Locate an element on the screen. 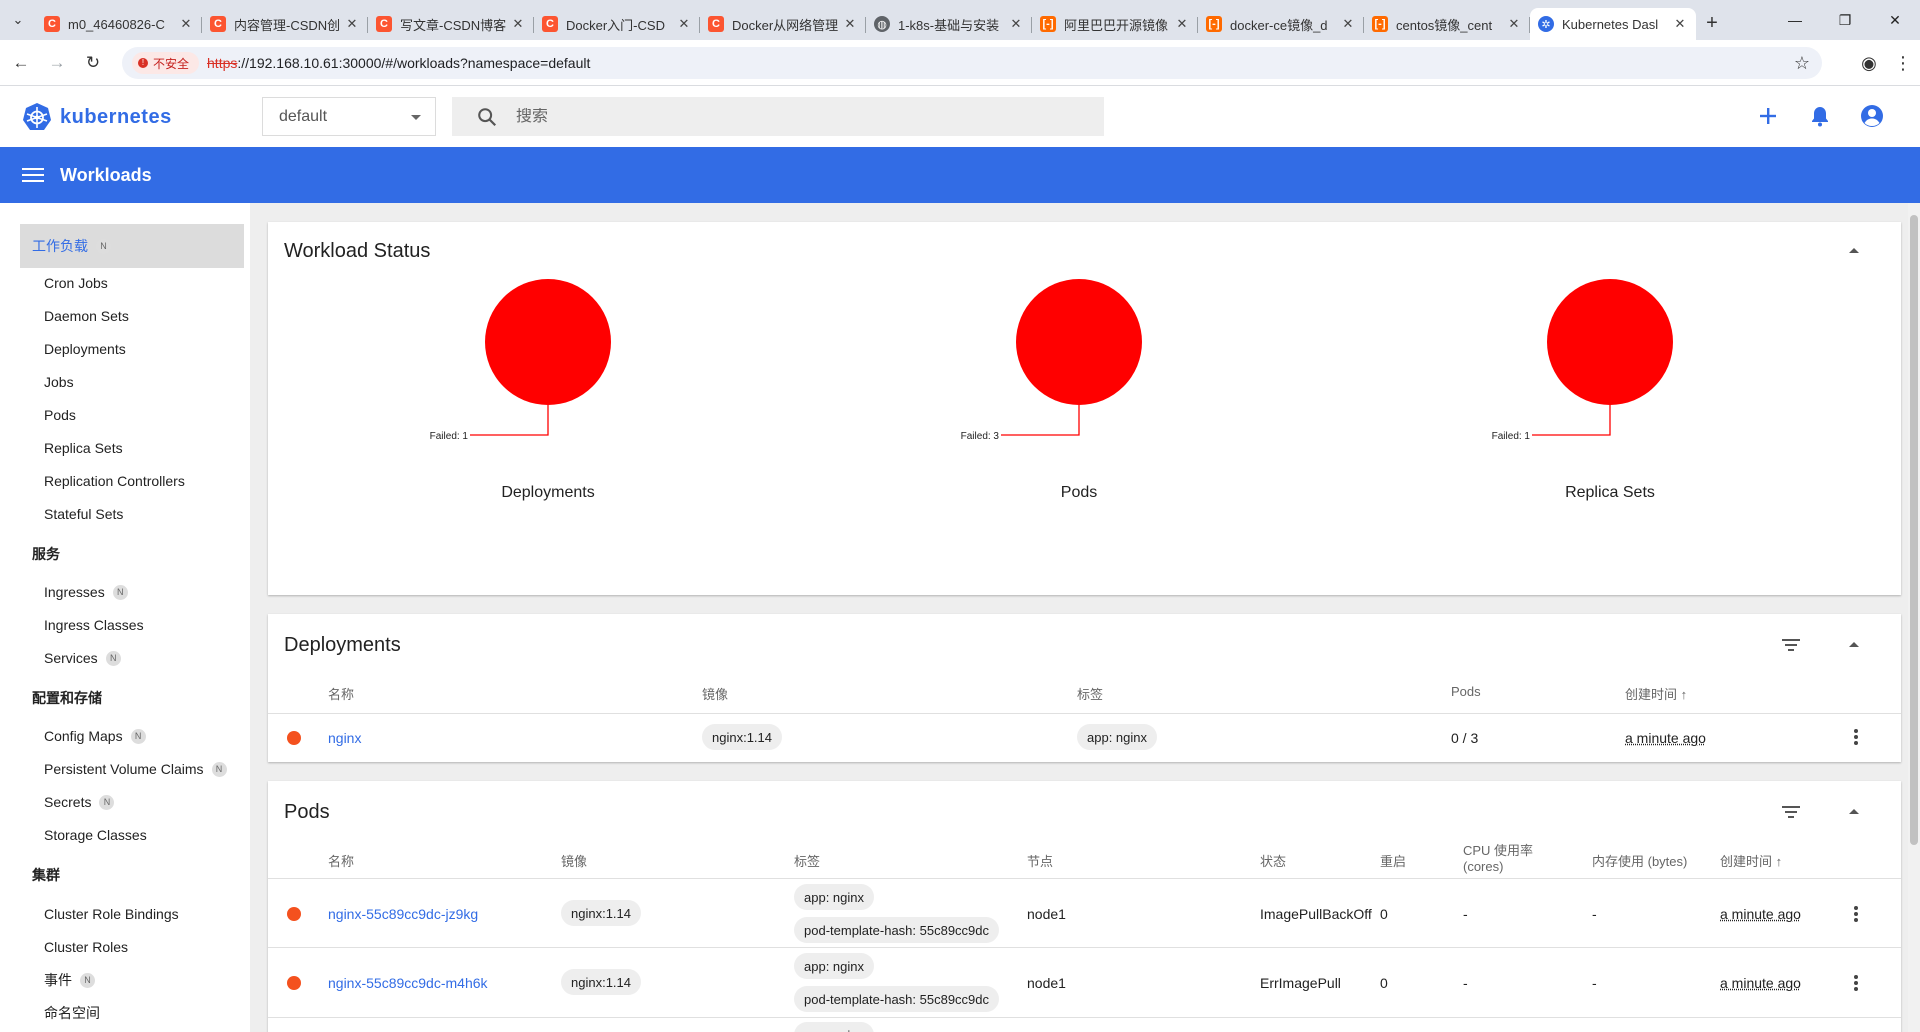 This screenshot has width=1920, height=1032. sidebar-item-services: Services N is located at coordinates (82, 658).